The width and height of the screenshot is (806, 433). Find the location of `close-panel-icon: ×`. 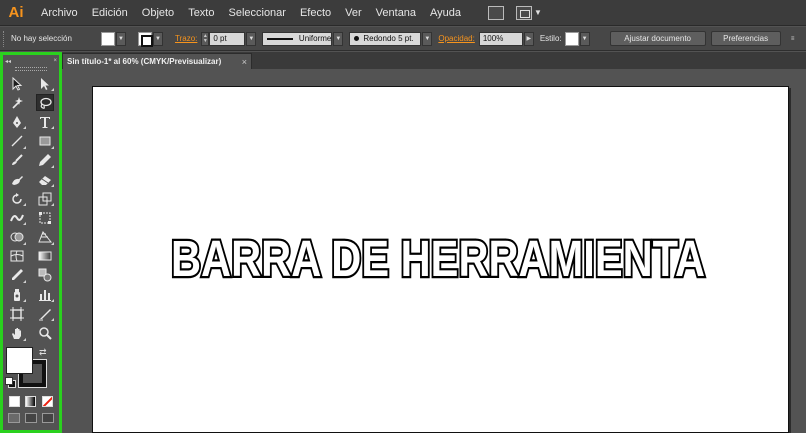

close-panel-icon: × is located at coordinates (55, 61).